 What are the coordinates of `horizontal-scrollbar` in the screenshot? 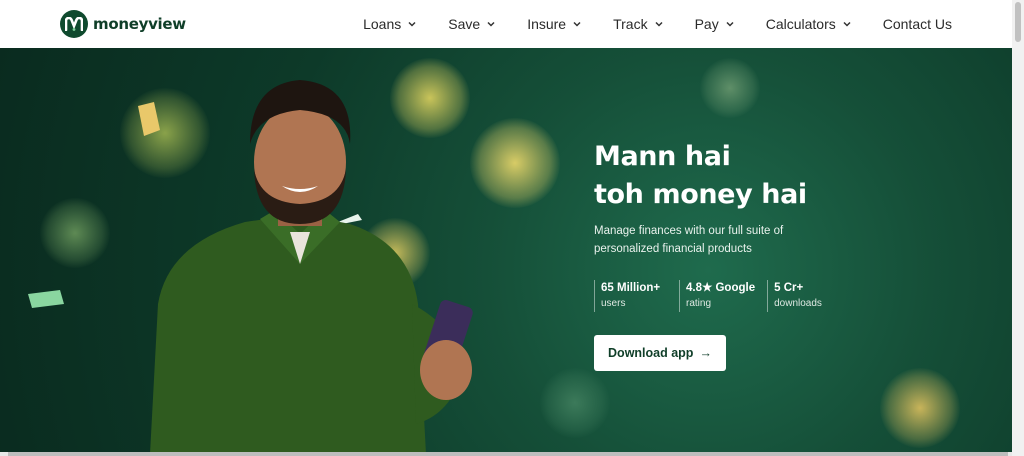 It's located at (506, 454).